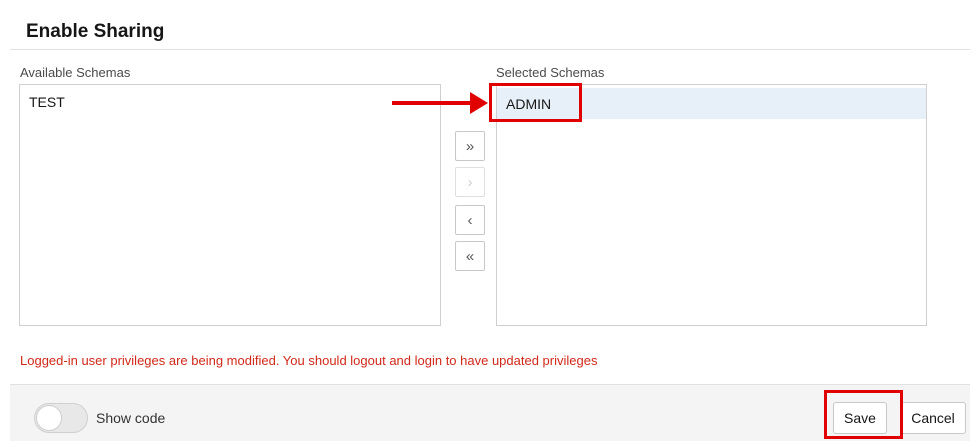 The image size is (976, 441). I want to click on remove-selected-button: ‹, so click(470, 220).